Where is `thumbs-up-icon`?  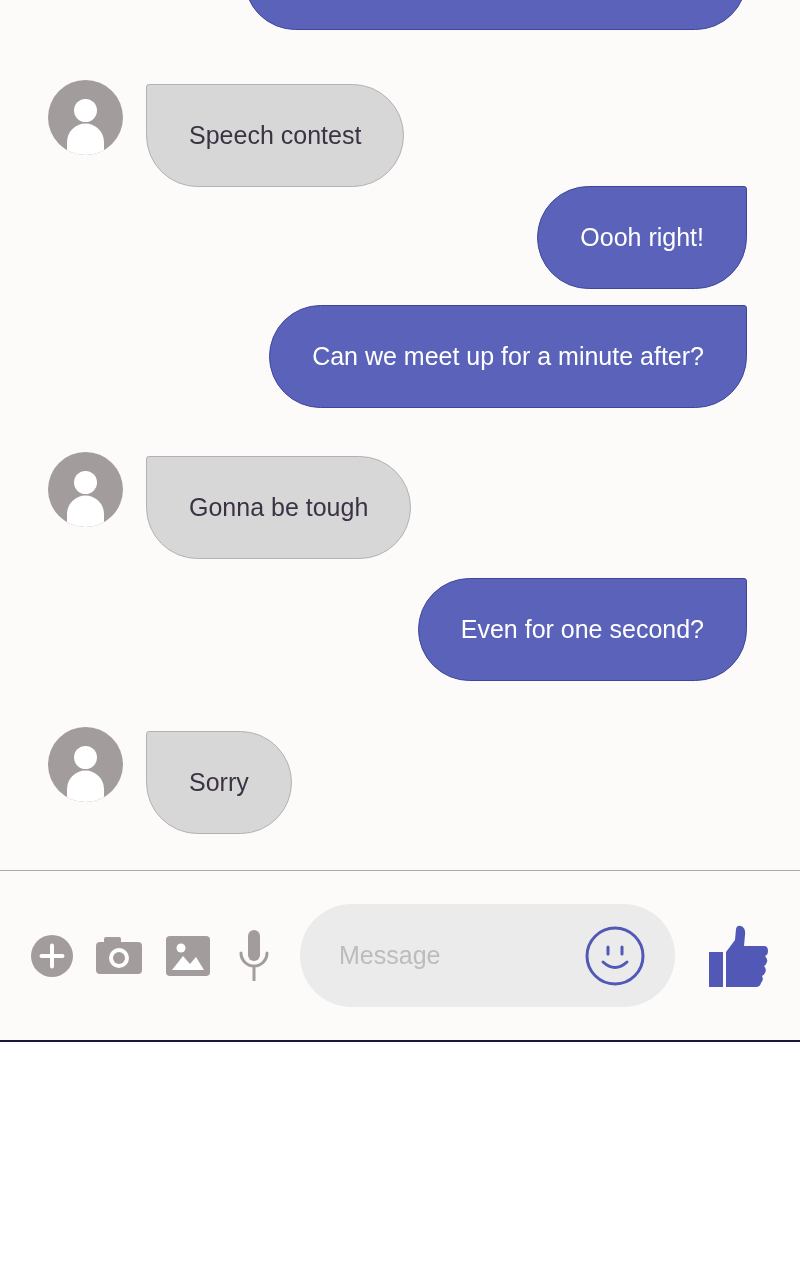 thumbs-up-icon is located at coordinates (739, 955).